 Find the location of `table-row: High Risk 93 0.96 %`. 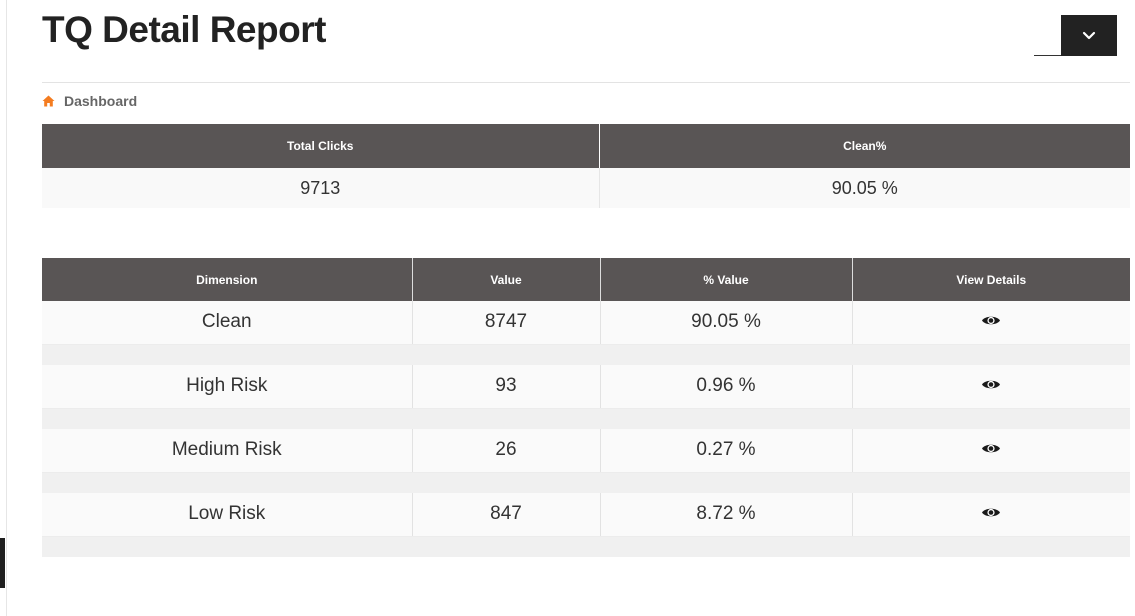

table-row: High Risk 93 0.96 % is located at coordinates (586, 387).